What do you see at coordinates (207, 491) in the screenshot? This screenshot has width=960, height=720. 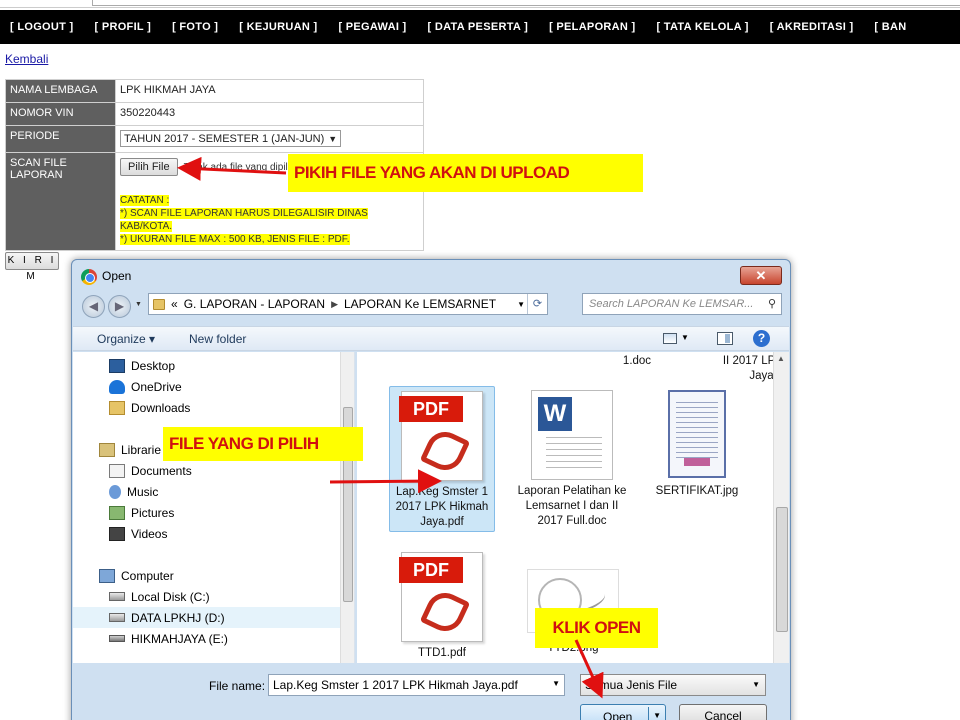 I see `nav-music: Music` at bounding box center [207, 491].